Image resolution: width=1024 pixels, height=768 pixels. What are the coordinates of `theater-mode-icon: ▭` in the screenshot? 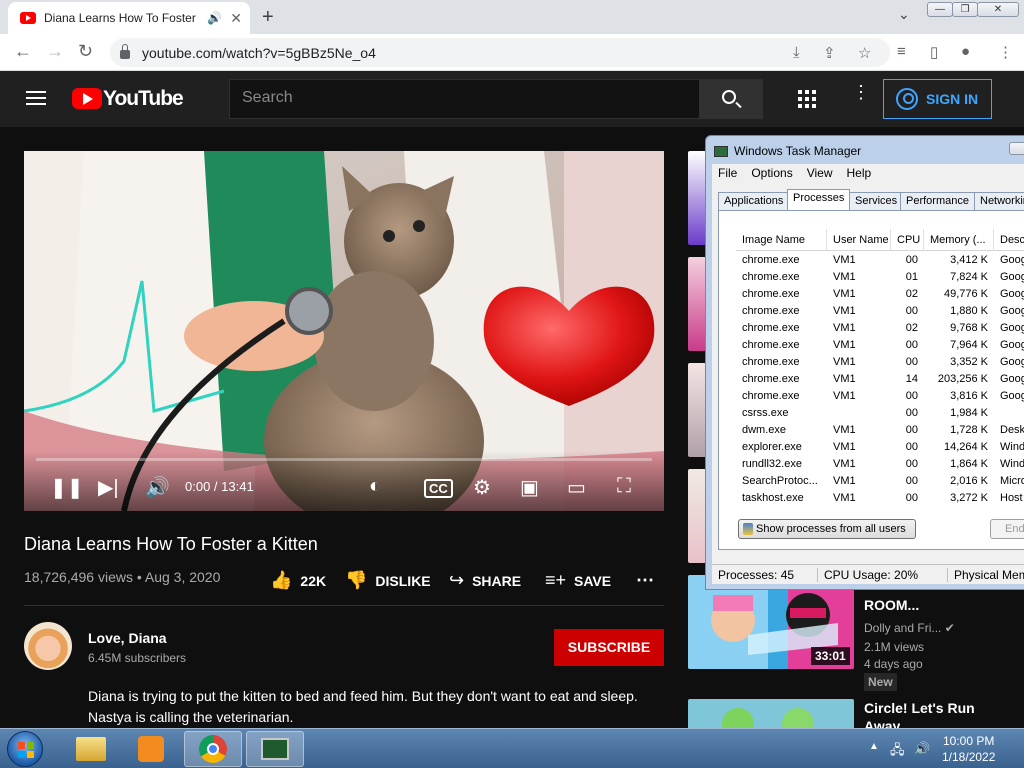 It's located at (576, 487).